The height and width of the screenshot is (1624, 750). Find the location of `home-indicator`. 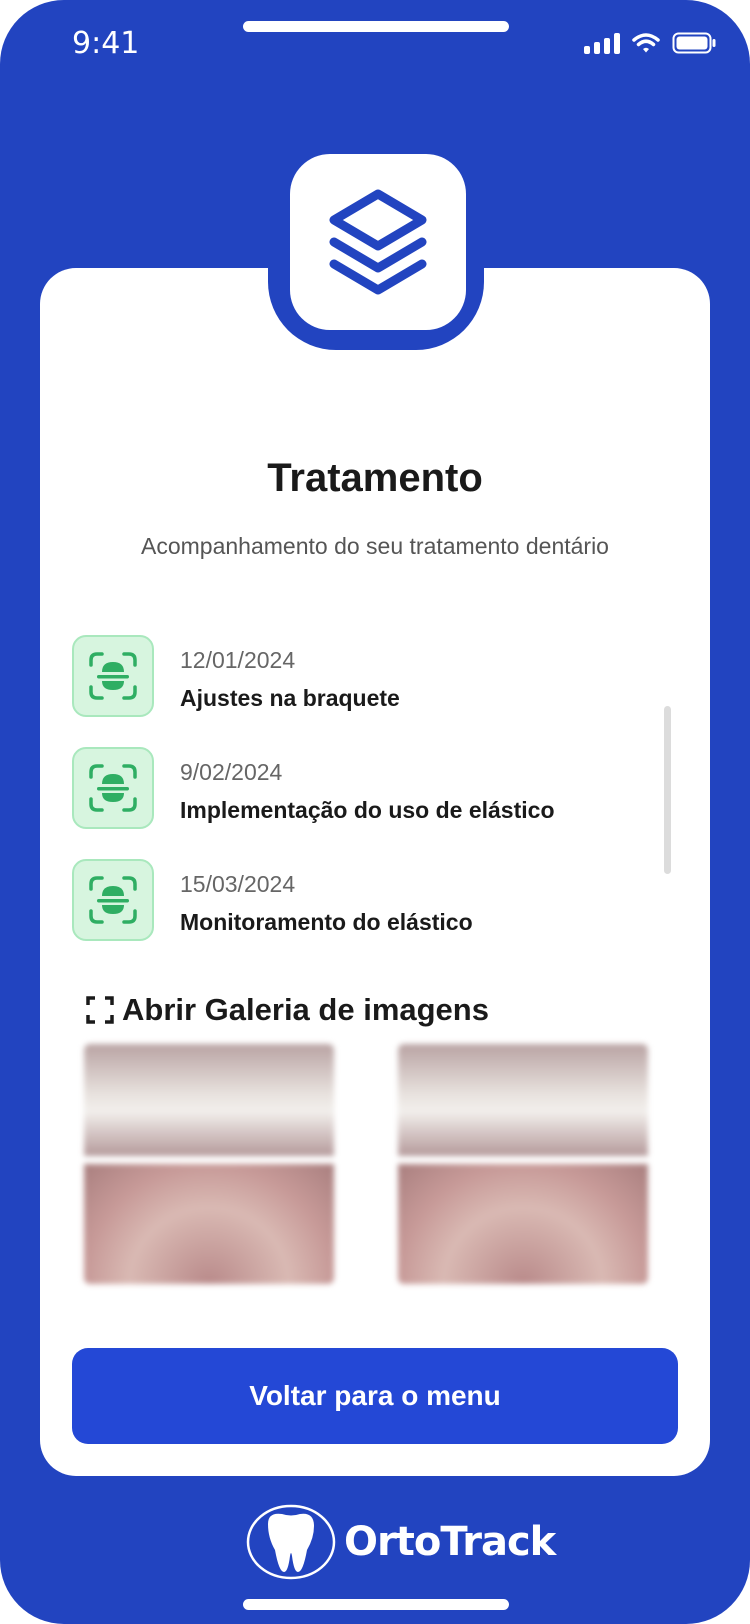

home-indicator is located at coordinates (376, 1604).